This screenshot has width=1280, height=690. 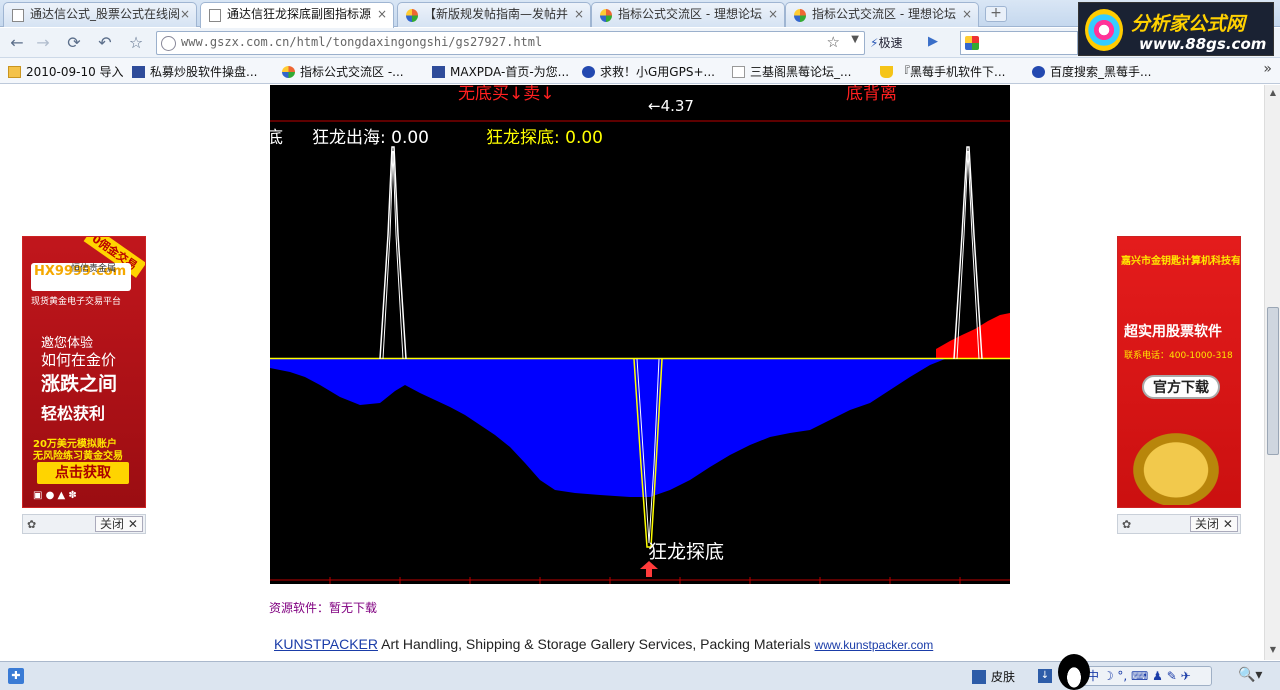 I want to click on paw-icon, so click(x=1038, y=72).